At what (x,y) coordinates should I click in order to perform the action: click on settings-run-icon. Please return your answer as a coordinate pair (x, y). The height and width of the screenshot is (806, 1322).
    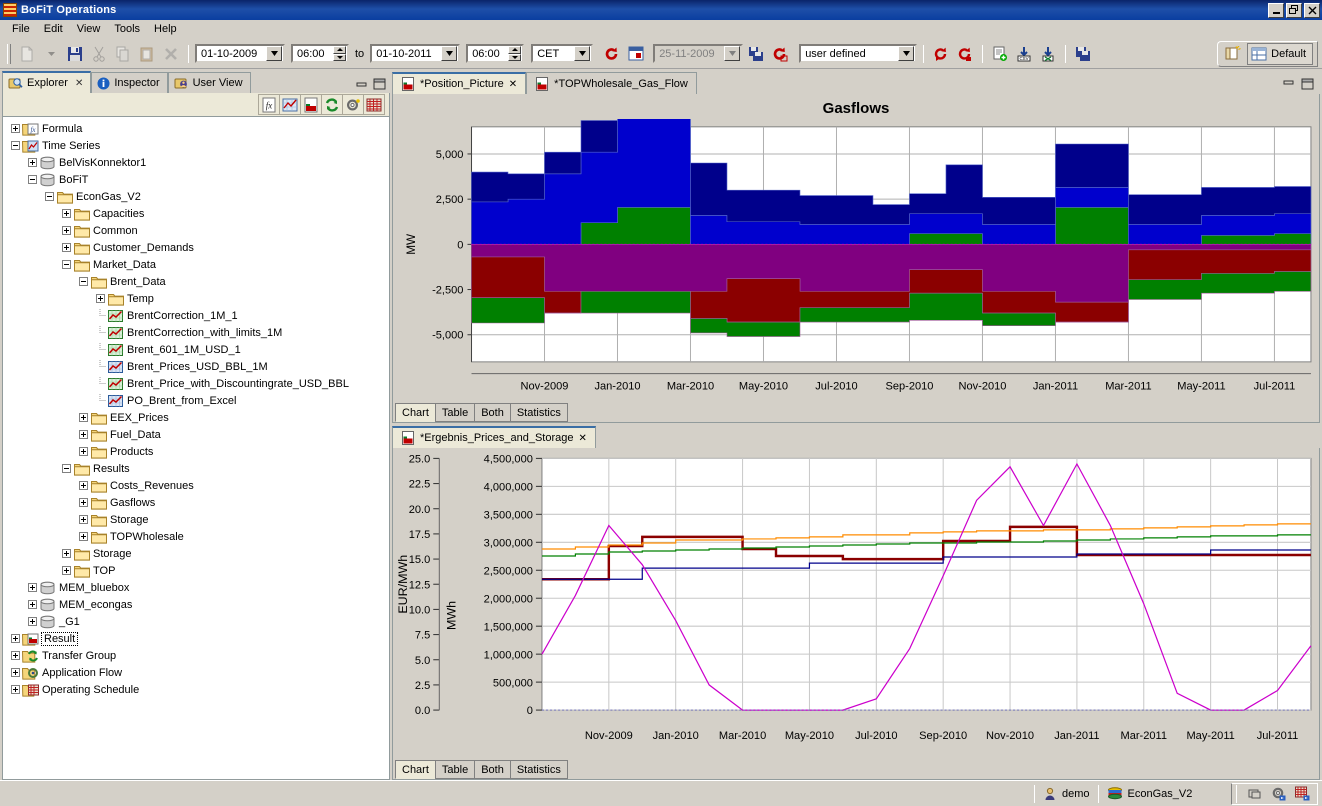
    Looking at the image, I should click on (1279, 794).